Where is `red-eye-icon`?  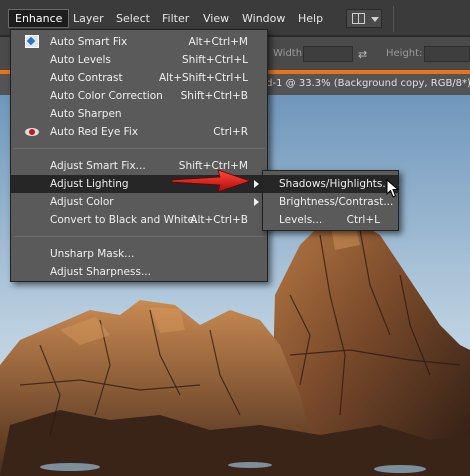
red-eye-icon is located at coordinates (32, 132).